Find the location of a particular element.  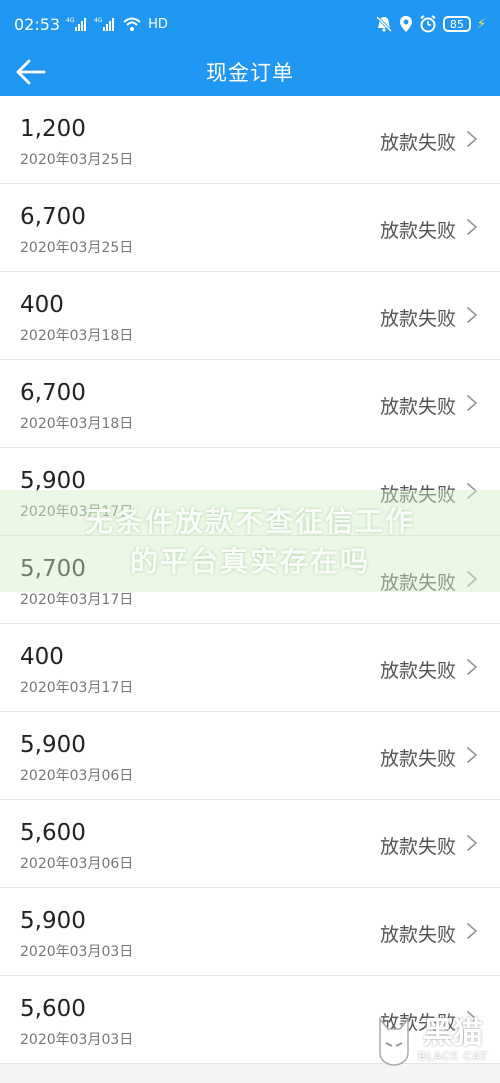

back-button is located at coordinates (31, 72).